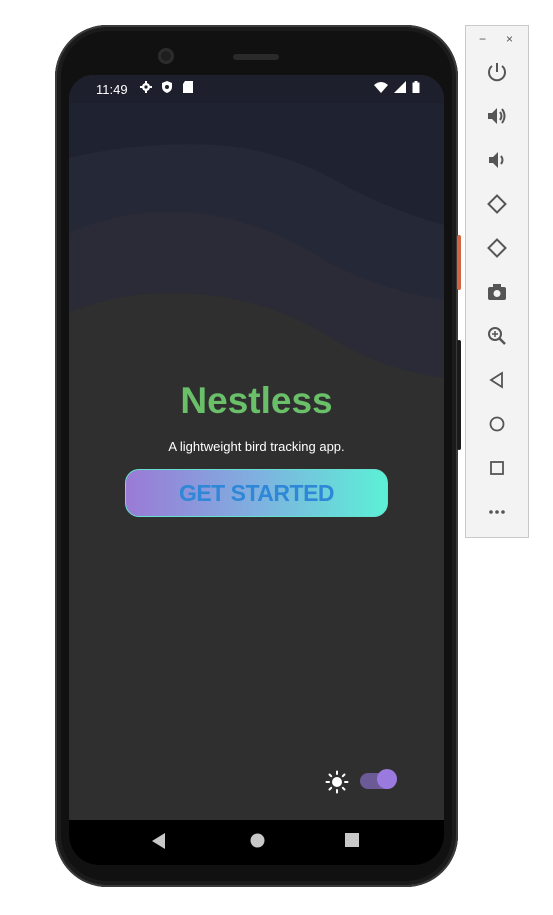  I want to click on theme-toggle-knob, so click(387, 779).